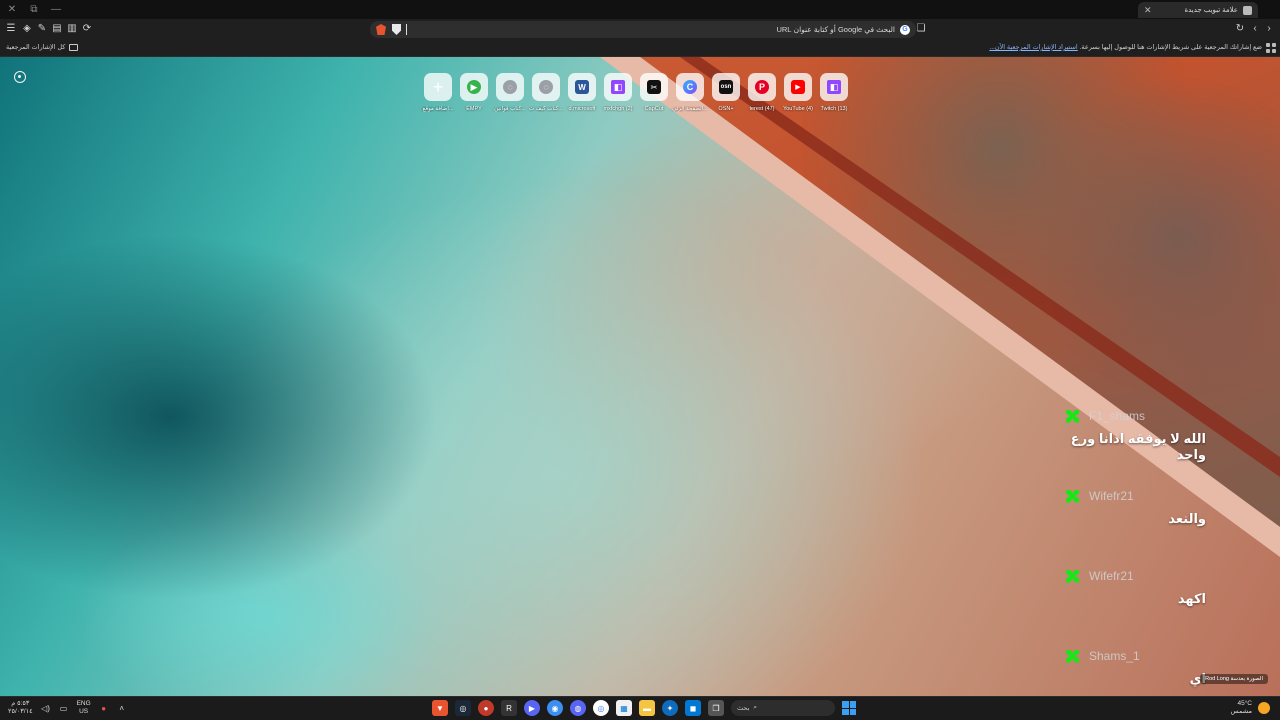 The width and height of the screenshot is (1280, 720). What do you see at coordinates (624, 708) in the screenshot?
I see `calendar-icon: ▦` at bounding box center [624, 708].